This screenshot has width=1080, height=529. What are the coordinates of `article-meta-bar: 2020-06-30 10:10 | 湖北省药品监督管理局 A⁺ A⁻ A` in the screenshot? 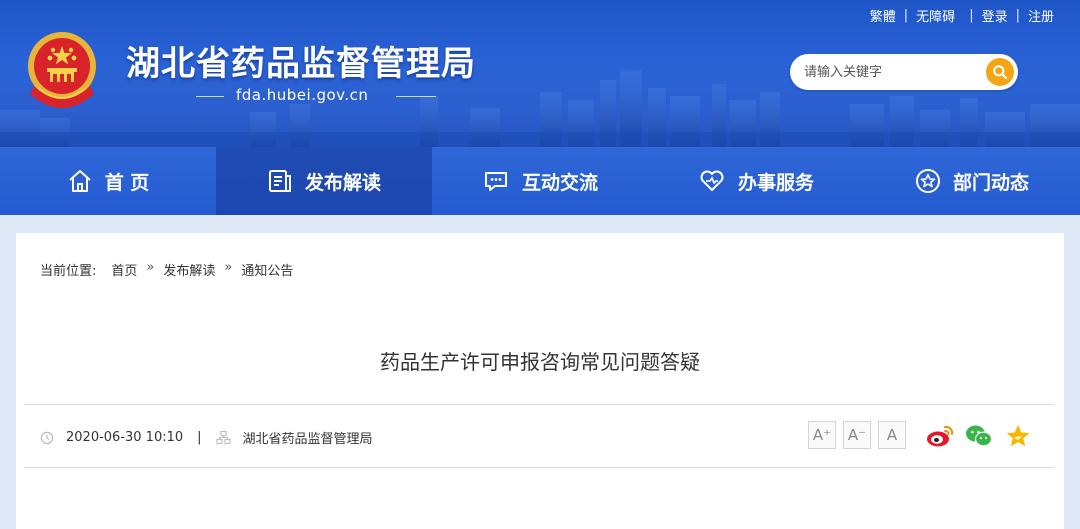 It's located at (539, 436).